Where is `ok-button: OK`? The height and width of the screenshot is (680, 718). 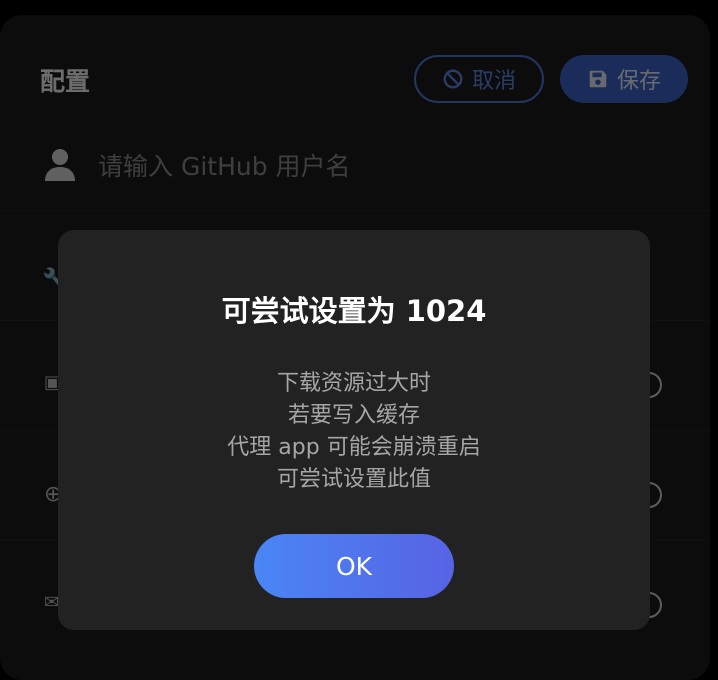 ok-button: OK is located at coordinates (354, 566).